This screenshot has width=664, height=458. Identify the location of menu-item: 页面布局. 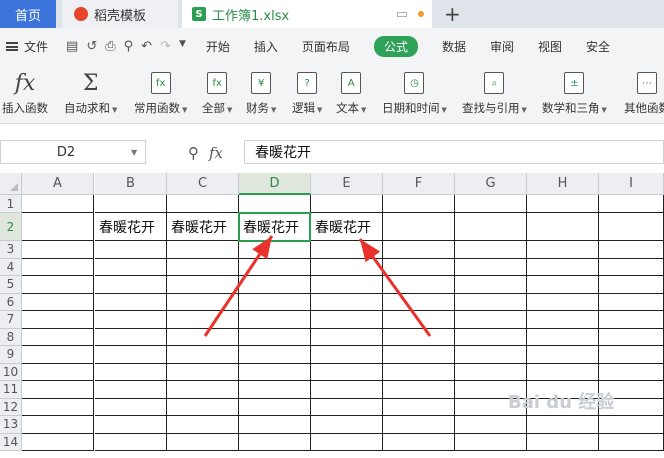
(326, 46).